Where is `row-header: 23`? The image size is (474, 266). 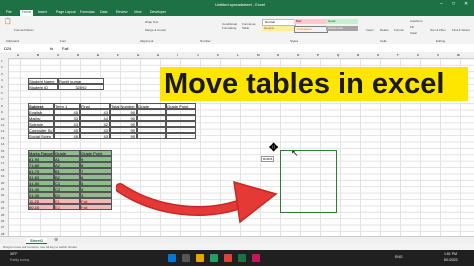
row-header: 23 is located at coordinates (2, 202).